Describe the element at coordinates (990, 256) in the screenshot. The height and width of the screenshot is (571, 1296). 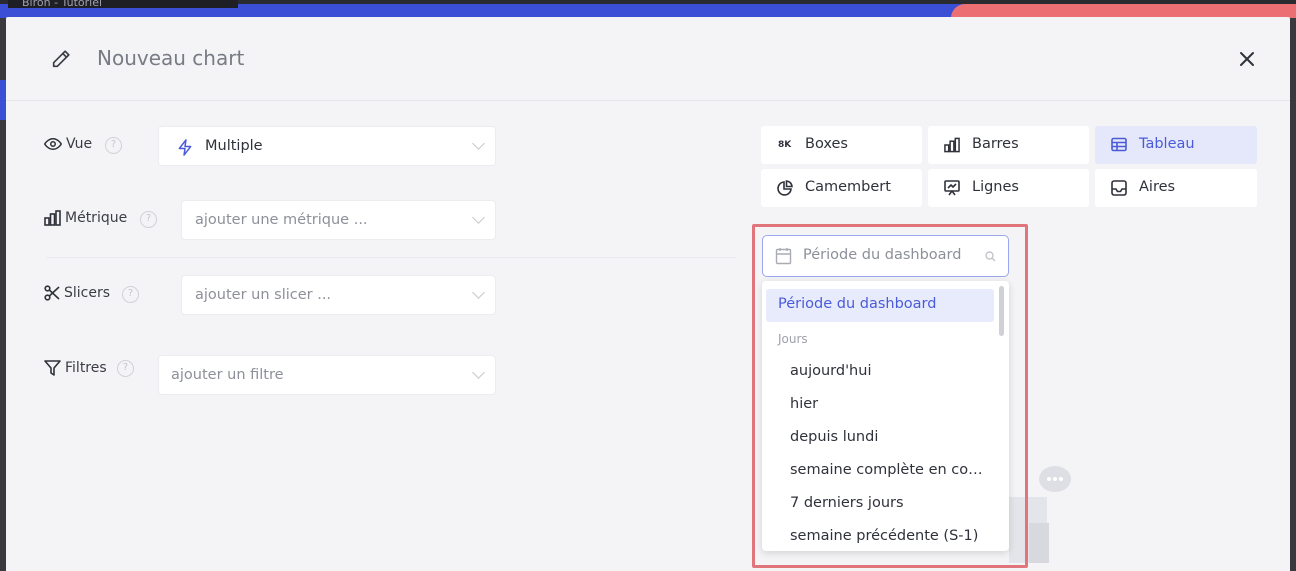
I see `search-icon` at that location.